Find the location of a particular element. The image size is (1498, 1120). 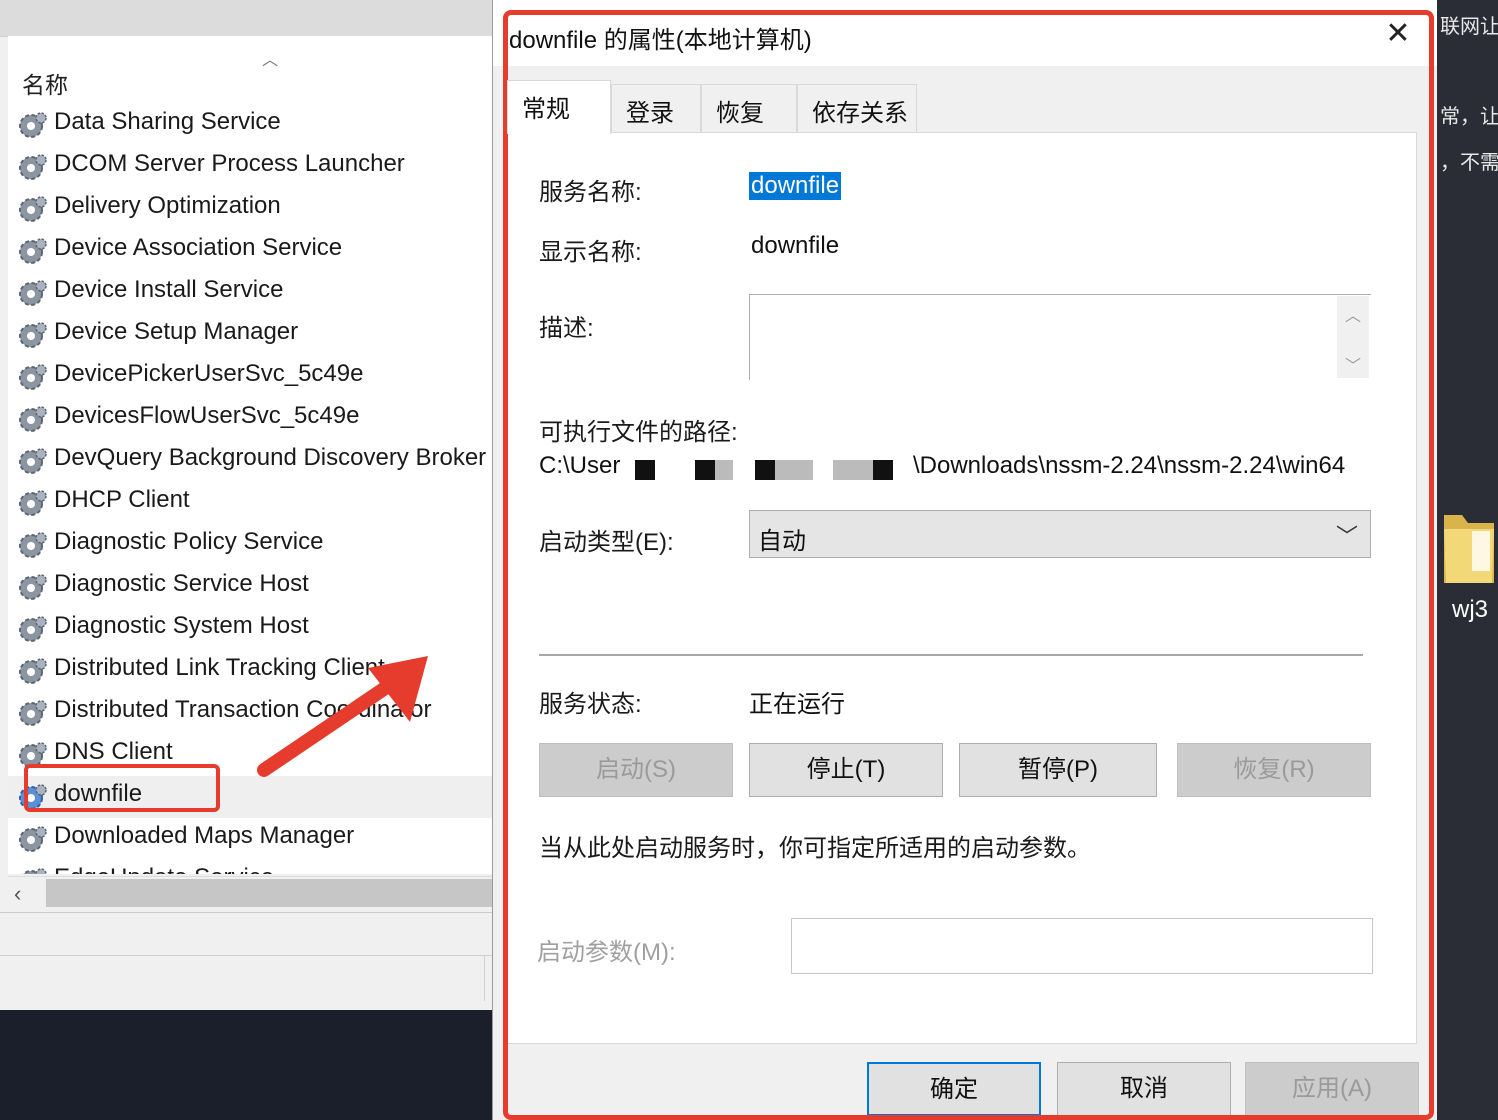

tab-label: 常规 is located at coordinates (546, 109).